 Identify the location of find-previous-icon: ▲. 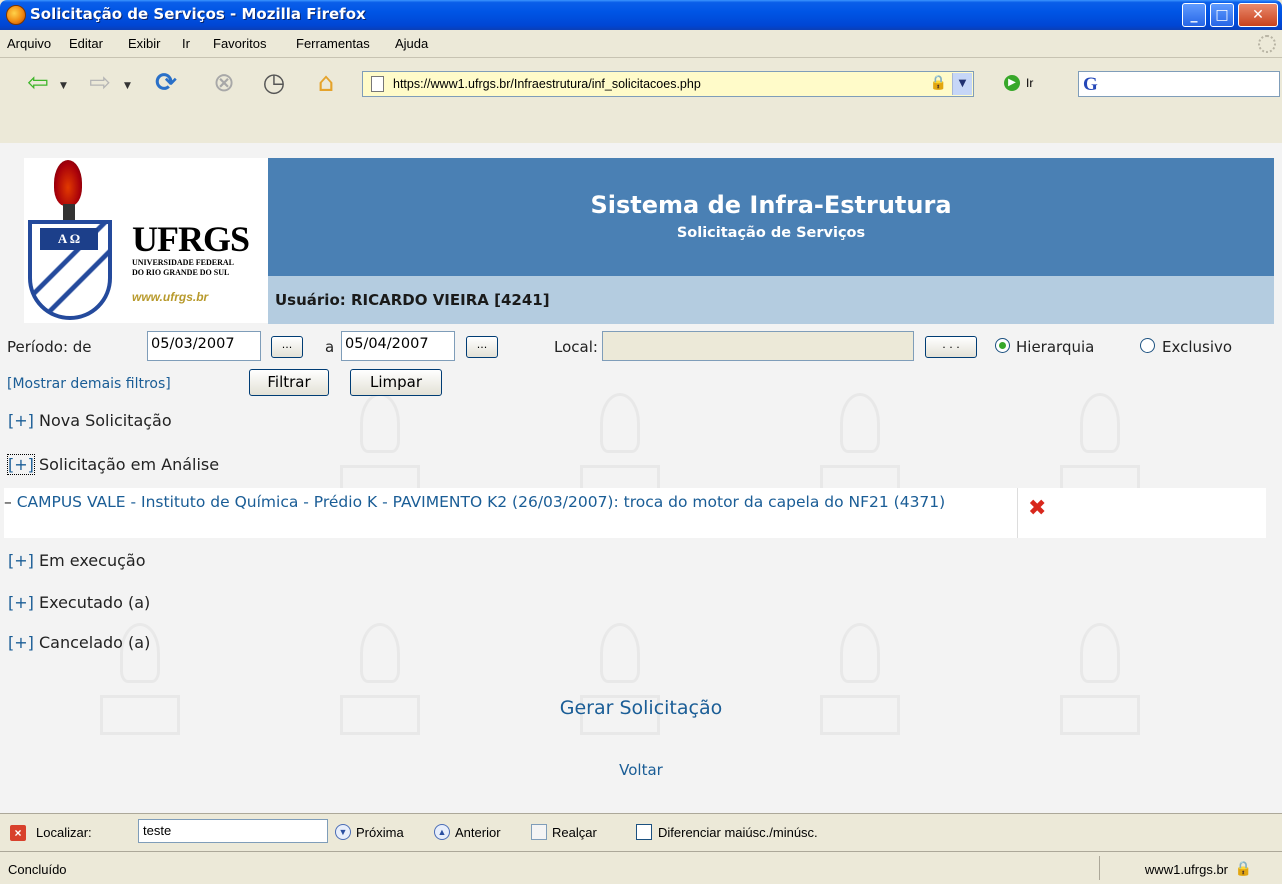
(442, 832).